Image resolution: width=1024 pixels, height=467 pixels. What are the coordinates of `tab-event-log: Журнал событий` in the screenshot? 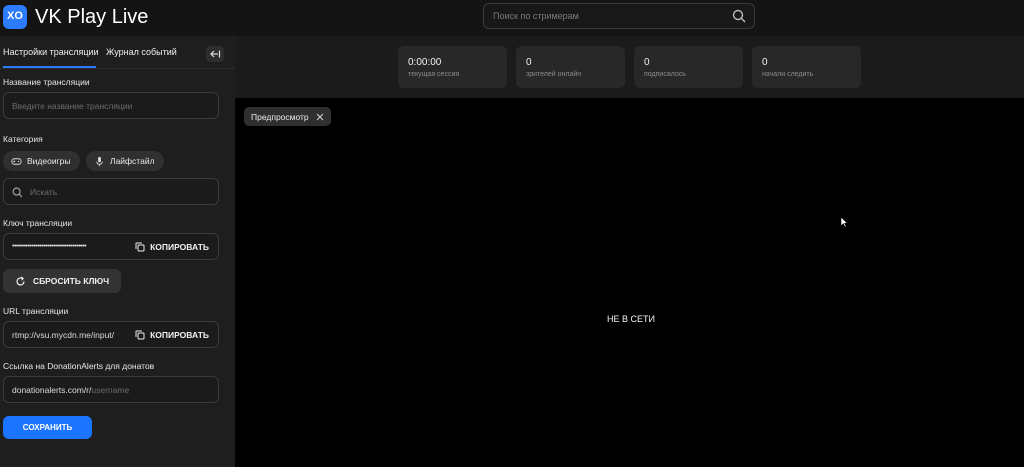 It's located at (141, 52).